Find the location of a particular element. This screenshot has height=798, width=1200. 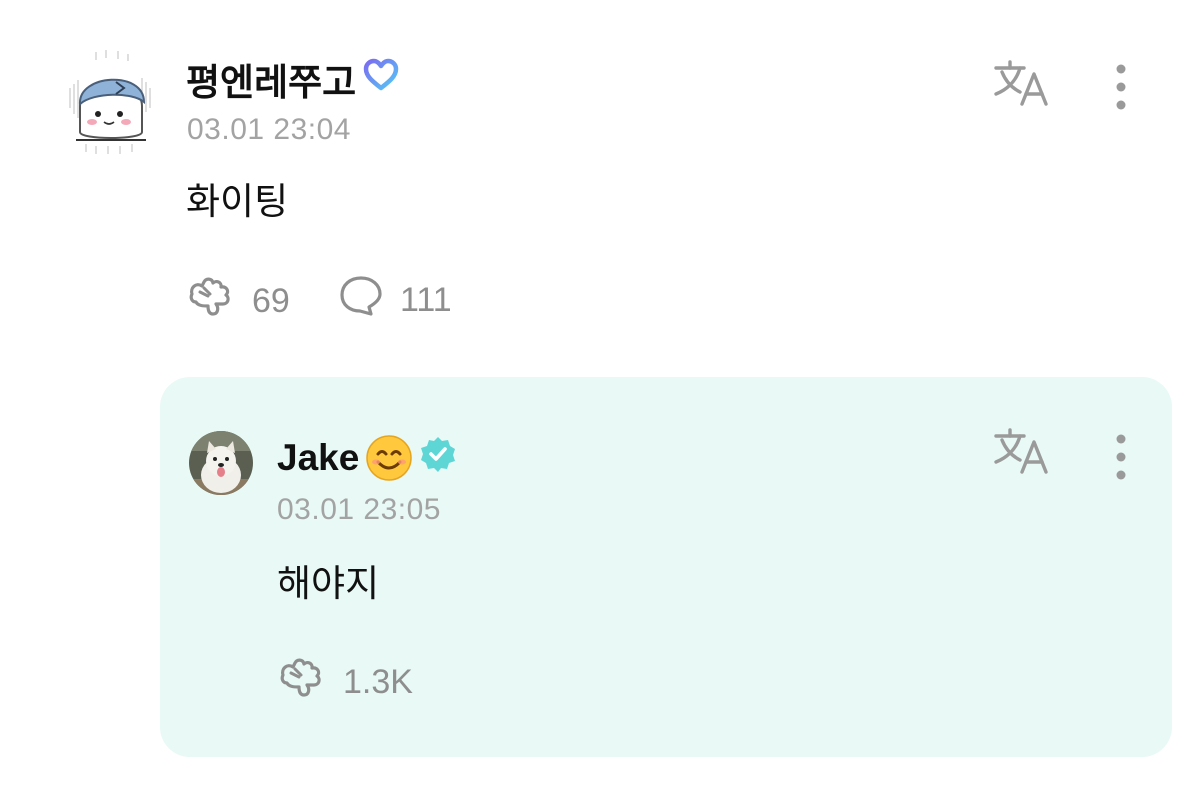

like-count: 1.3K is located at coordinates (378, 682).